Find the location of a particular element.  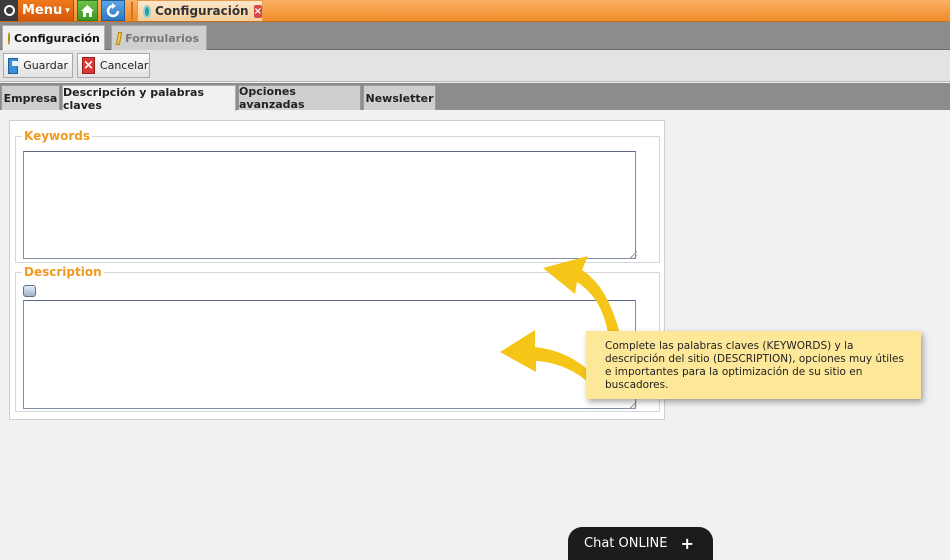

cancel-icon: × is located at coordinates (88, 65).